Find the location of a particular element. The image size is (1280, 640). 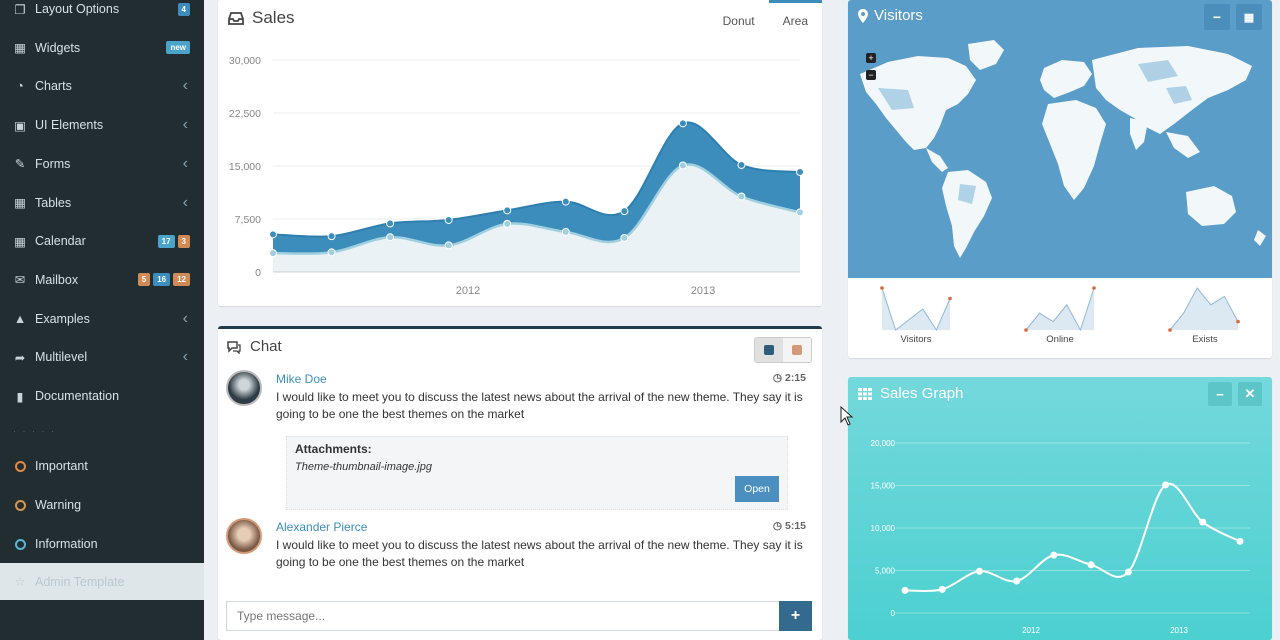

world-map: Visitors − ▦ + − is located at coordinates (1060, 139).